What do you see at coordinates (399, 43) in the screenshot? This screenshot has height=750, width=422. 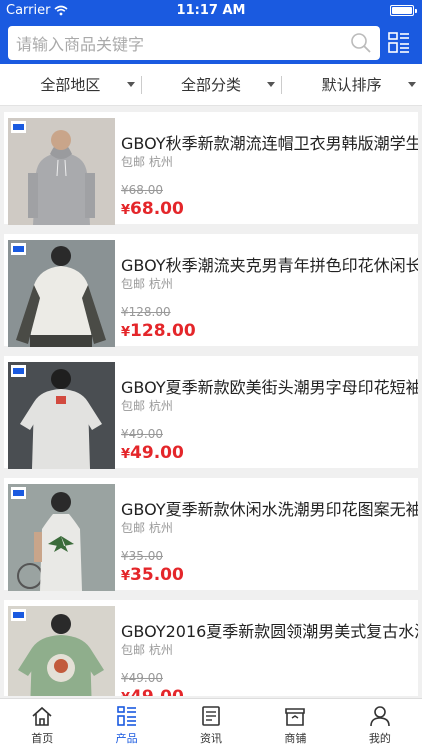 I see `category-menu-icon` at bounding box center [399, 43].